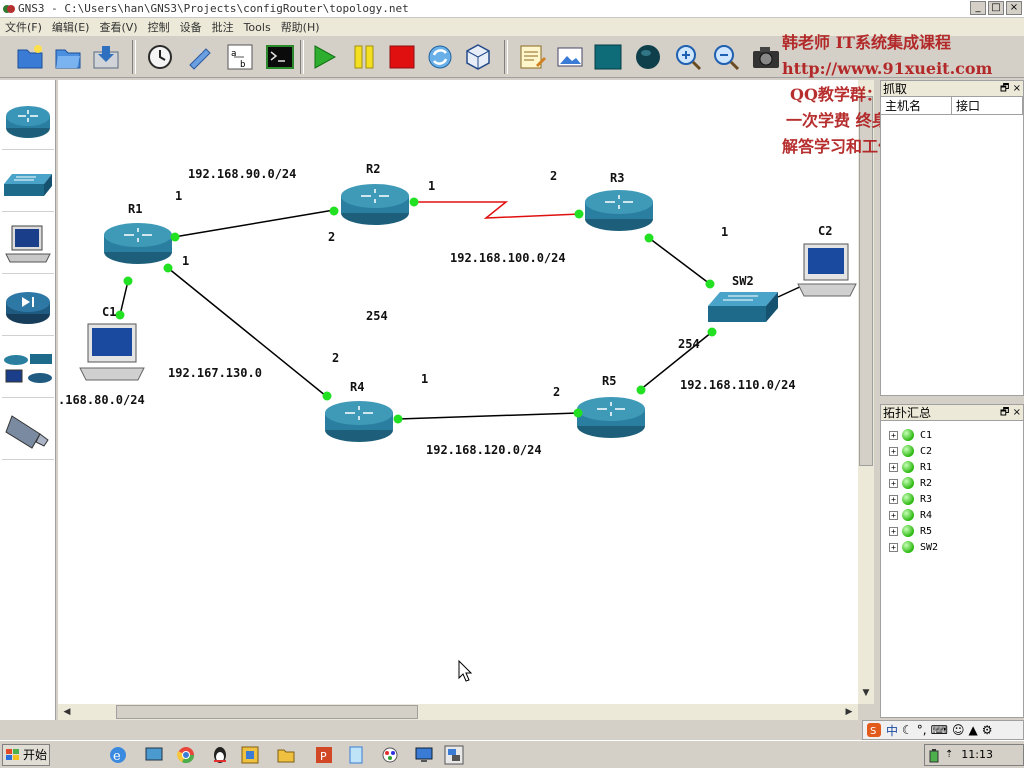  Describe the element at coordinates (922, 730) in the screenshot. I see `punctuation-icon: °,` at that location.